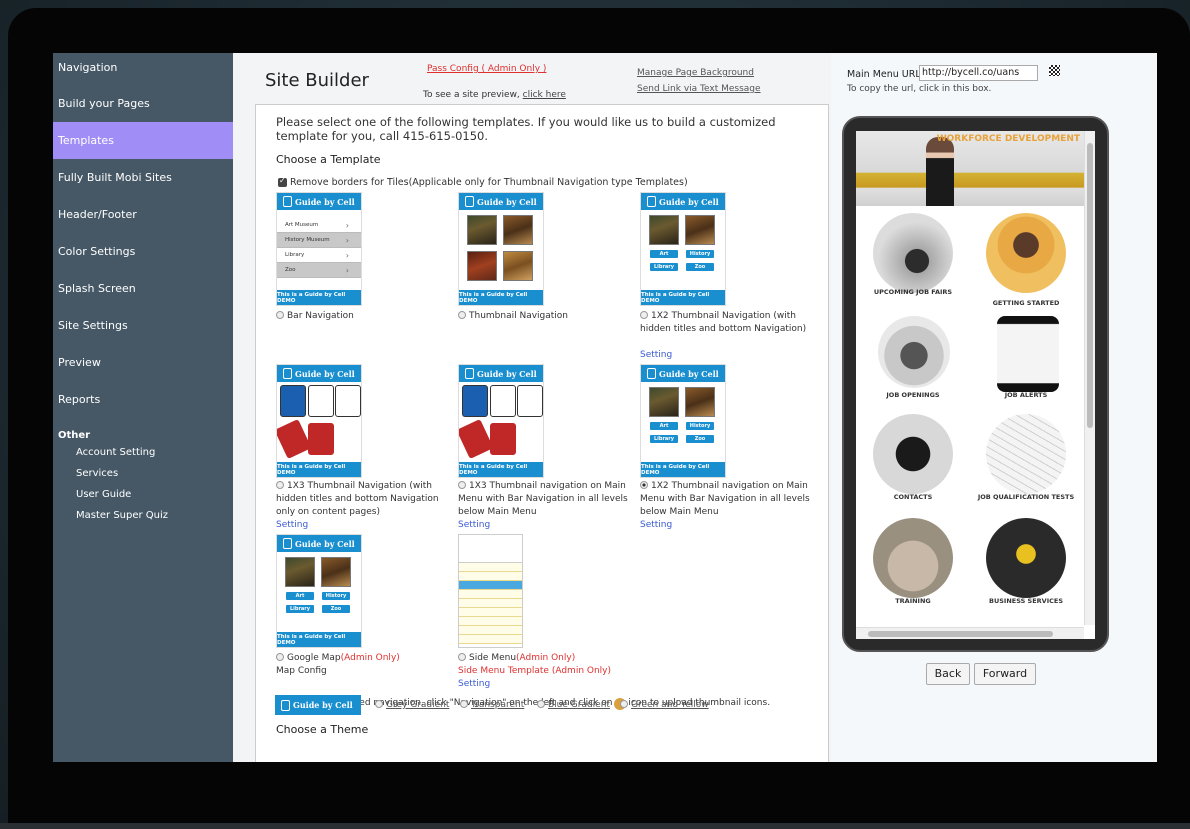 This screenshot has width=1190, height=829. Describe the element at coordinates (914, 352) in the screenshot. I see `laptop-typing-icon` at that location.